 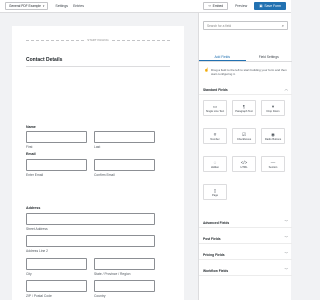 I want to click on field-tile: ▾ Drop Down, so click(x=273, y=108).